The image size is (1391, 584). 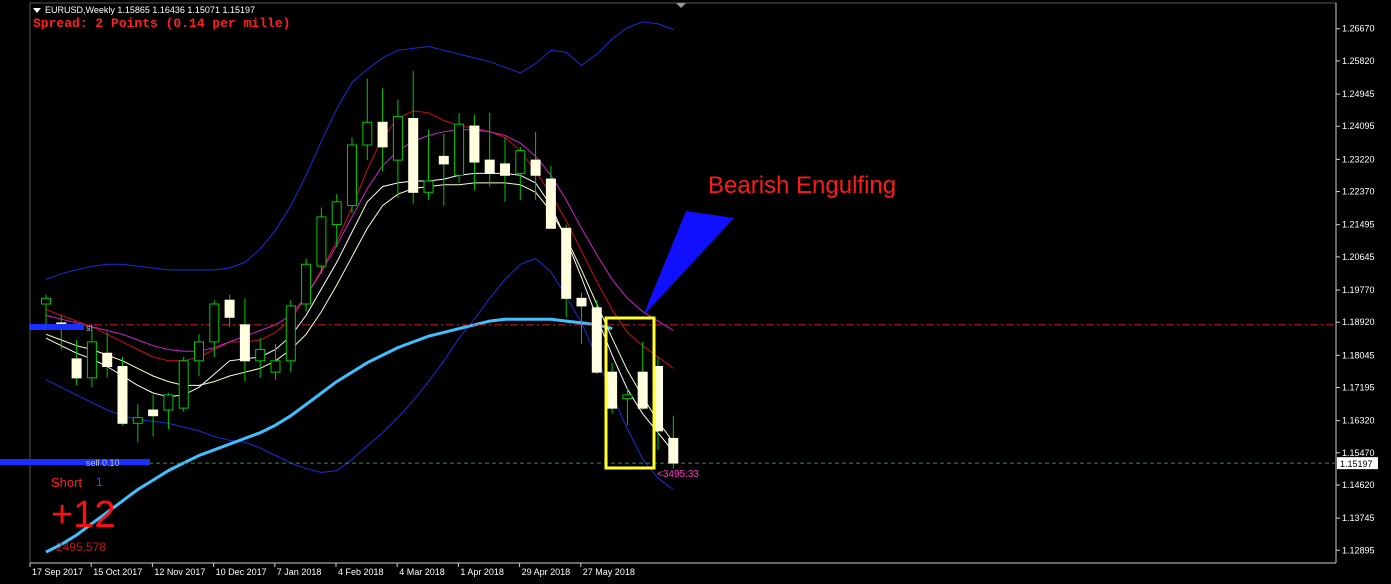 What do you see at coordinates (89, 328) in the screenshot?
I see `trade-label: s!` at bounding box center [89, 328].